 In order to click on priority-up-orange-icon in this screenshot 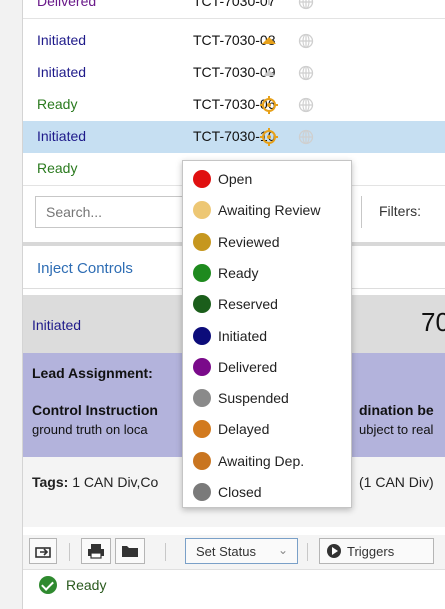, I will do `click(269, 41)`.